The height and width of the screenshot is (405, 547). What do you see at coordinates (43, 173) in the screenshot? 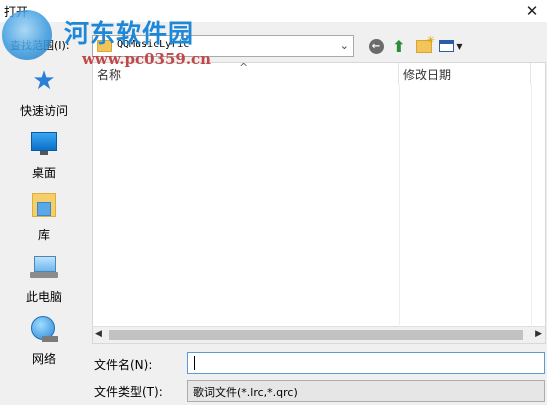
I see `sidebar-item-label: 桌面` at bounding box center [43, 173].